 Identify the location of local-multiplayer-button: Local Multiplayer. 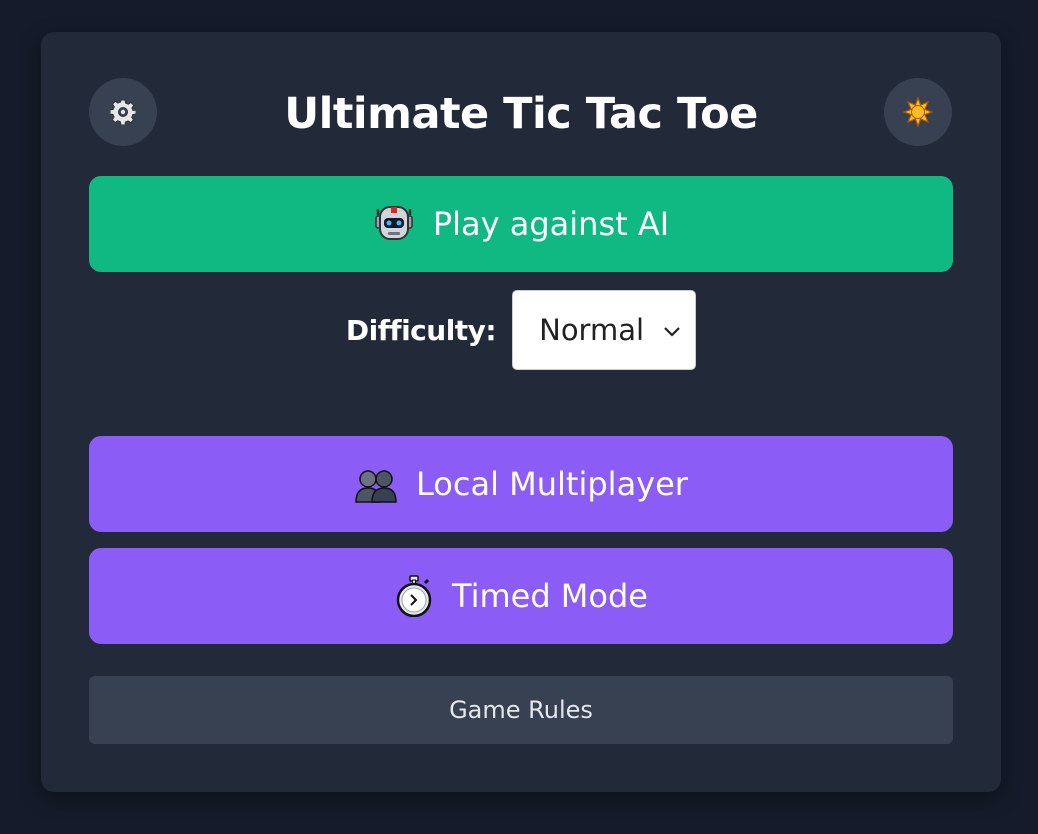
(521, 484).